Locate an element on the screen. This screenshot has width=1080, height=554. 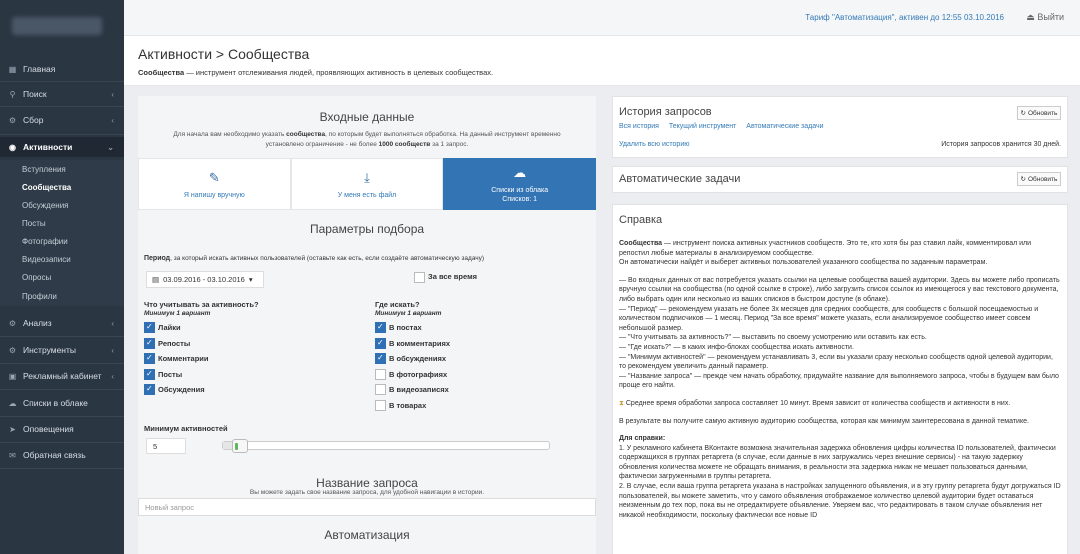
all-time-label: За все время is located at coordinates (452, 276).